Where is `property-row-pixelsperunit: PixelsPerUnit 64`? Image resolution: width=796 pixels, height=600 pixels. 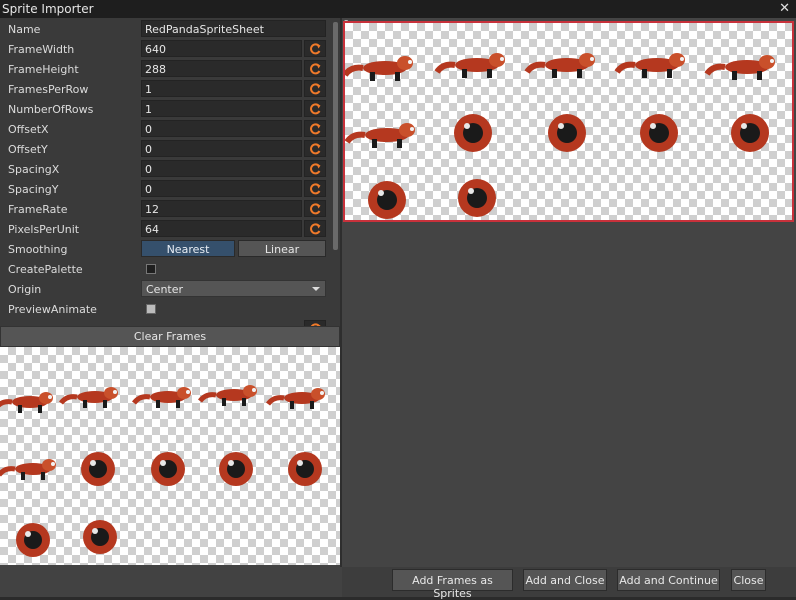
property-row-pixelsperunit: PixelsPerUnit 64 is located at coordinates (165, 229).